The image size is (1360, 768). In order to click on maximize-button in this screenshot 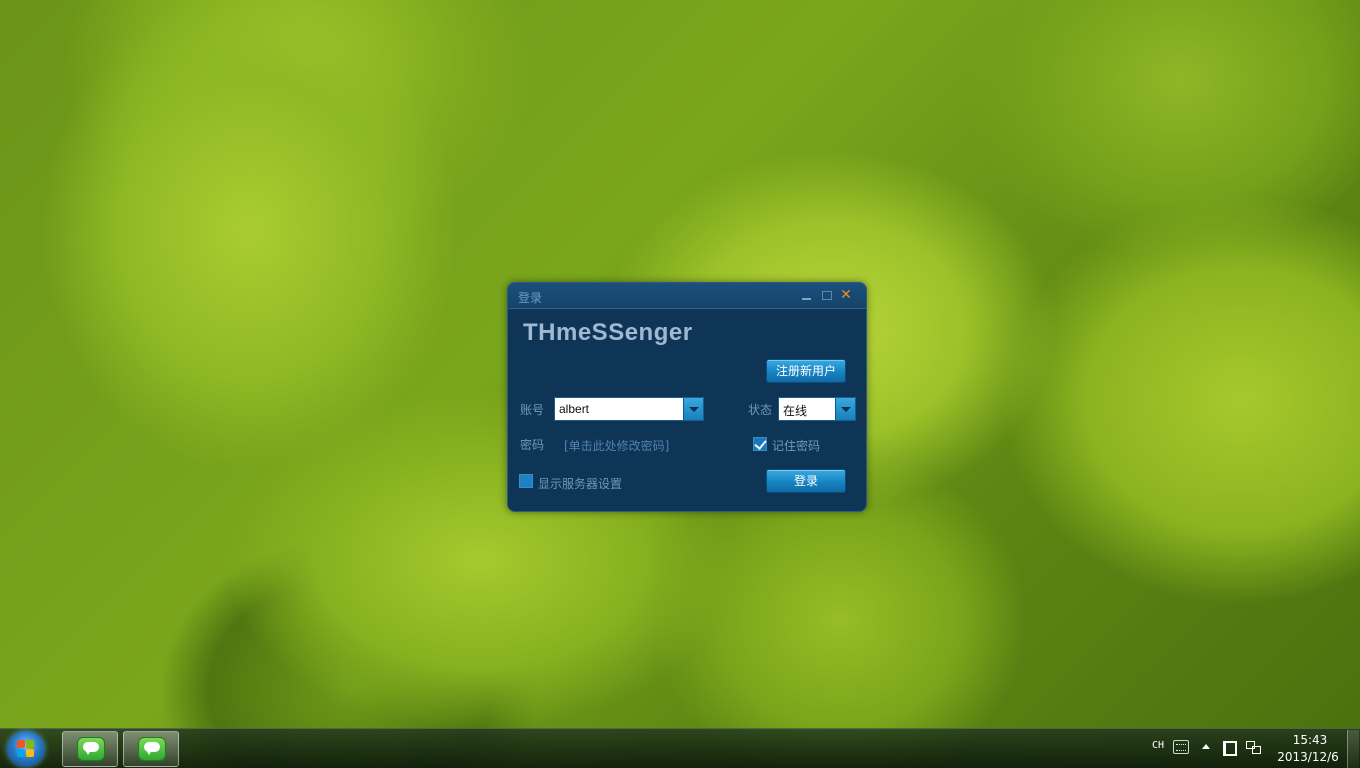, I will do `click(827, 295)`.